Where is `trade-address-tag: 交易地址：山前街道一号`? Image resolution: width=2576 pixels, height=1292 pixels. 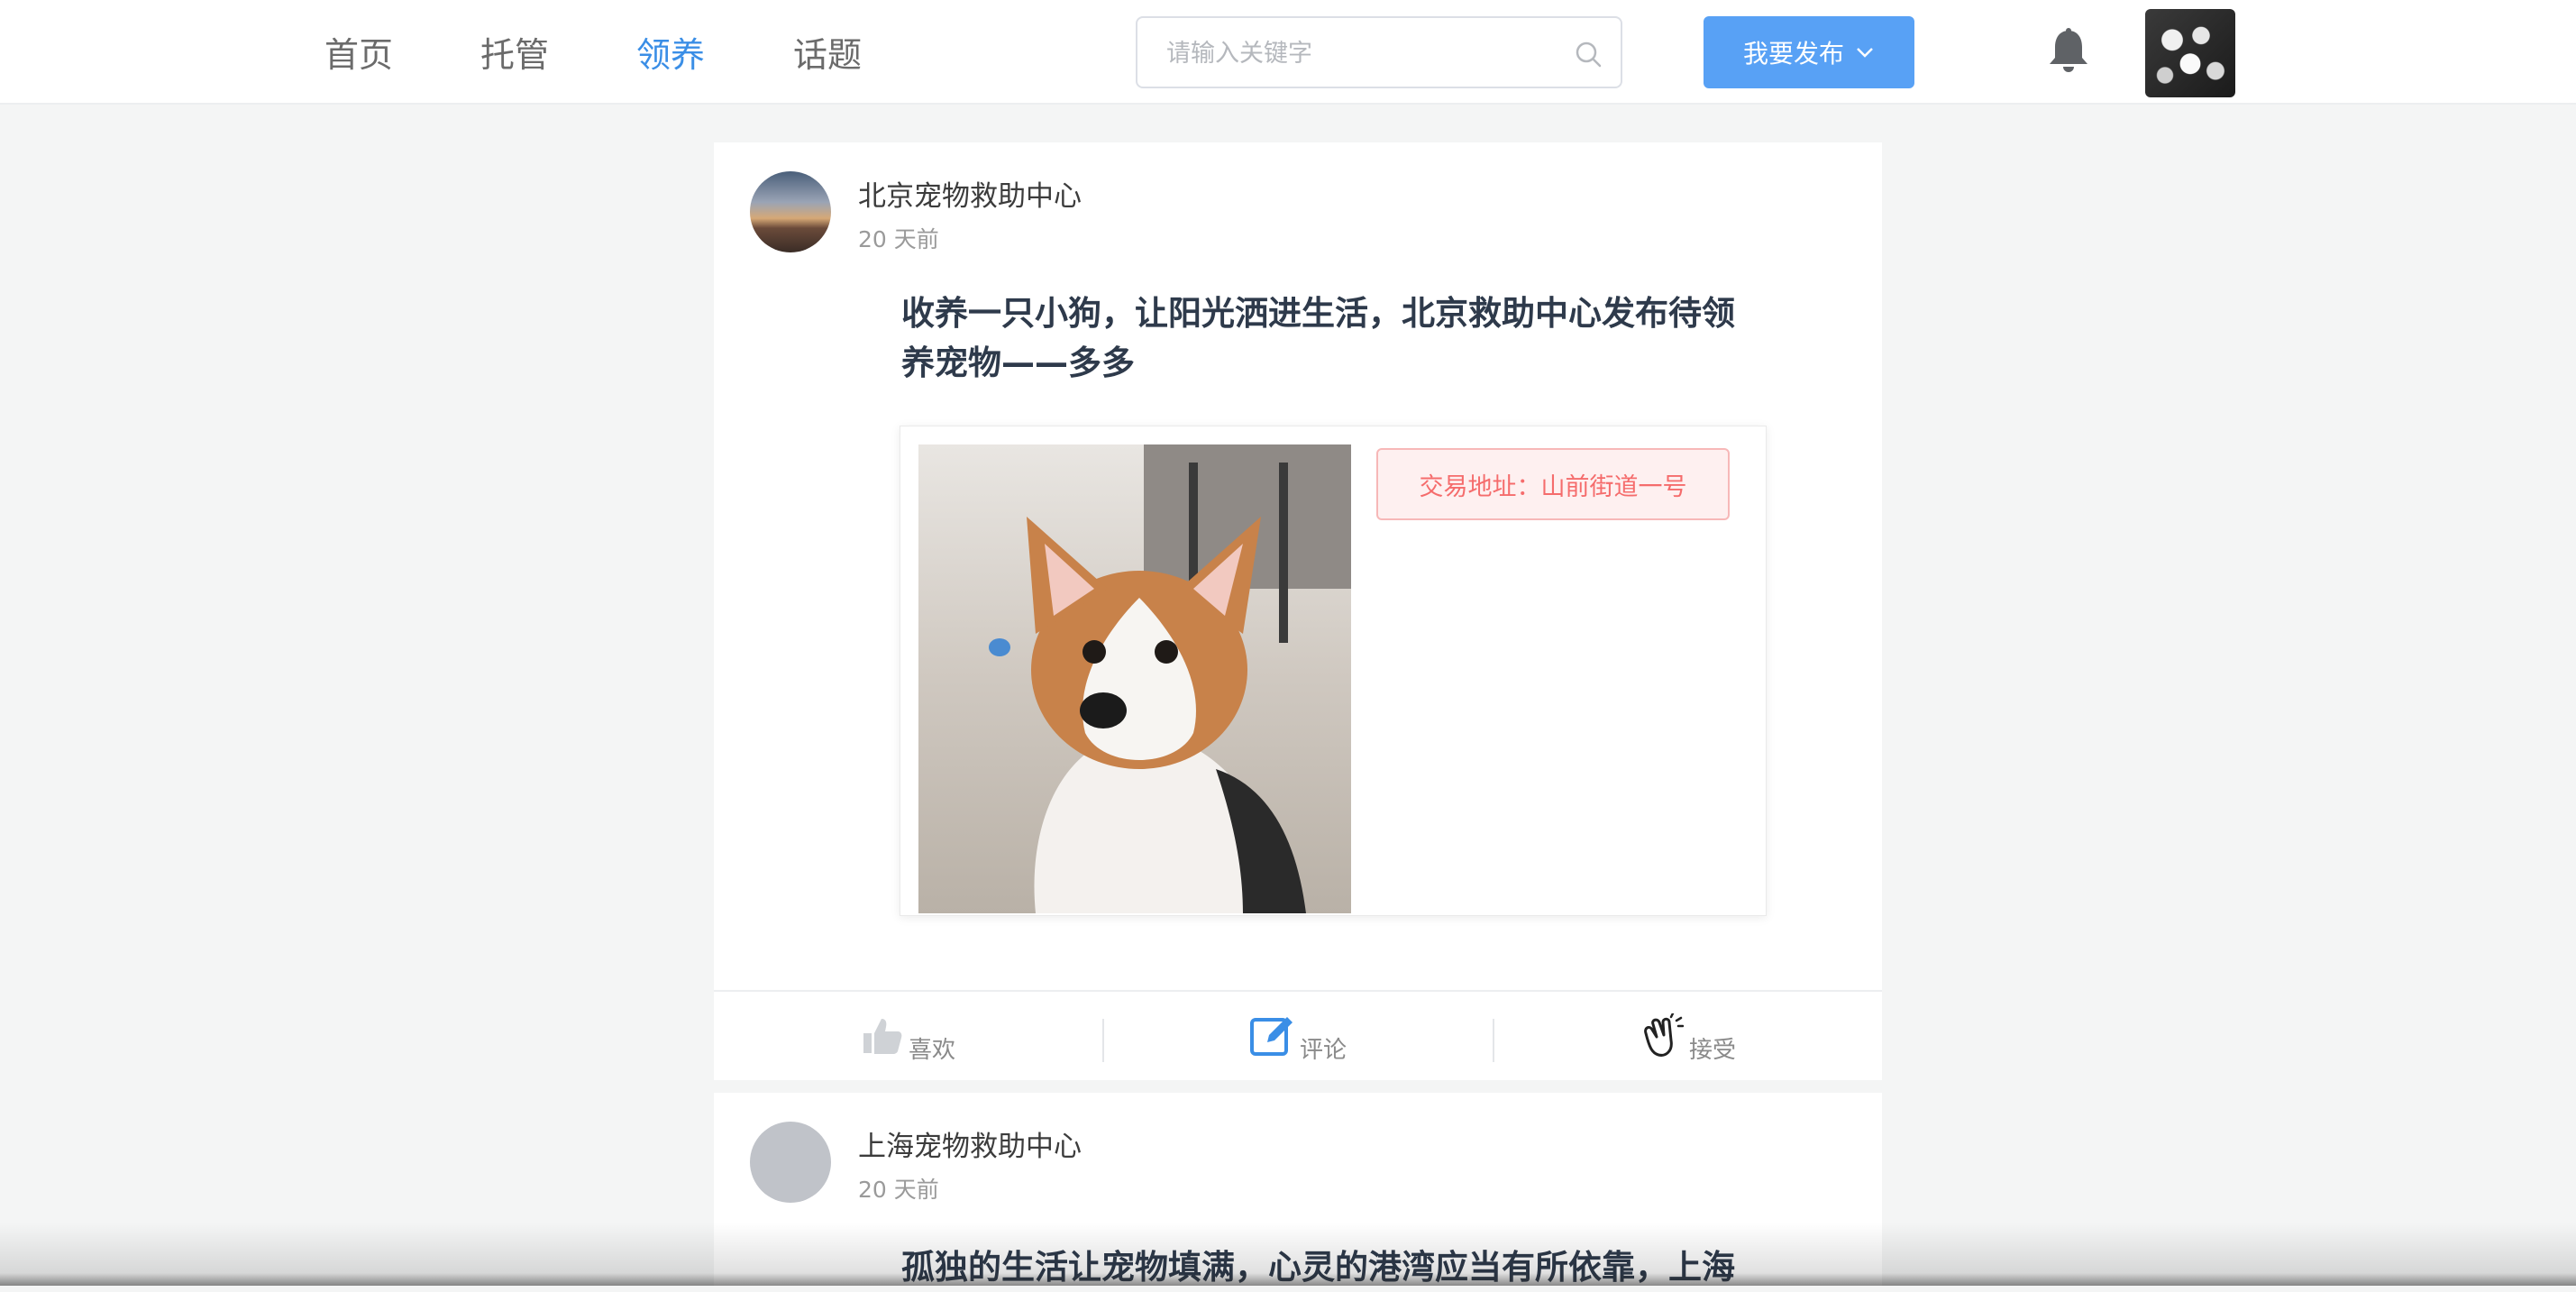
trade-address-tag: 交易地址：山前街道一号 is located at coordinates (1553, 484).